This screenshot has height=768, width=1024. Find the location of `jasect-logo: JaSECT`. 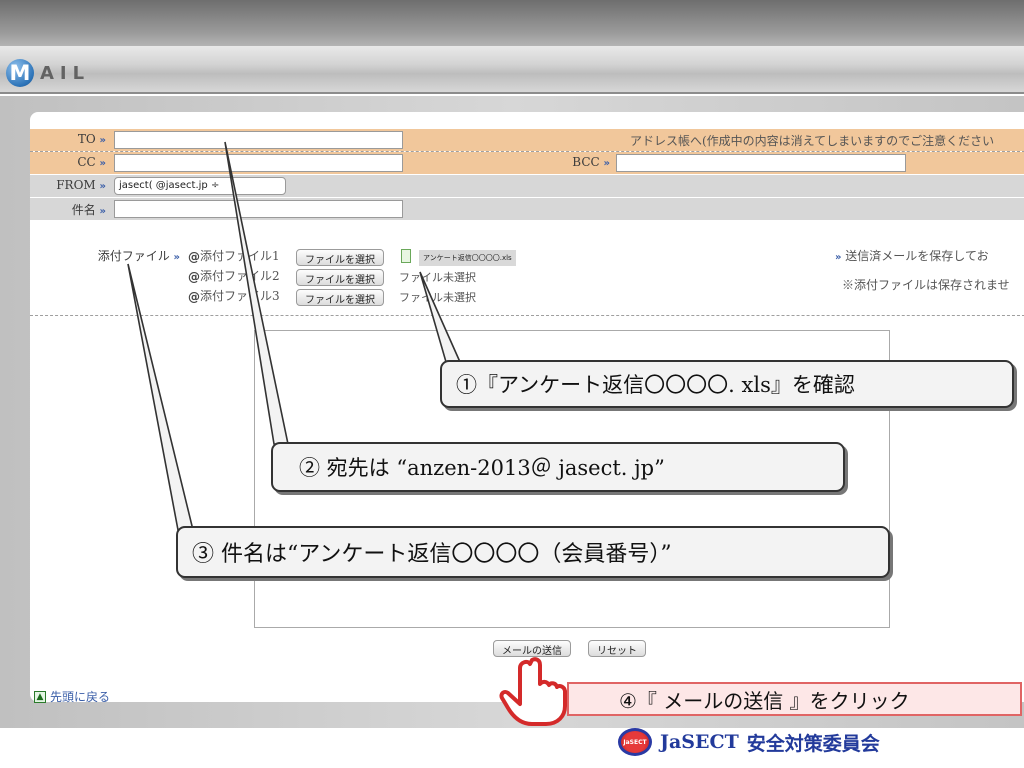

jasect-logo: JaSECT is located at coordinates (635, 742).